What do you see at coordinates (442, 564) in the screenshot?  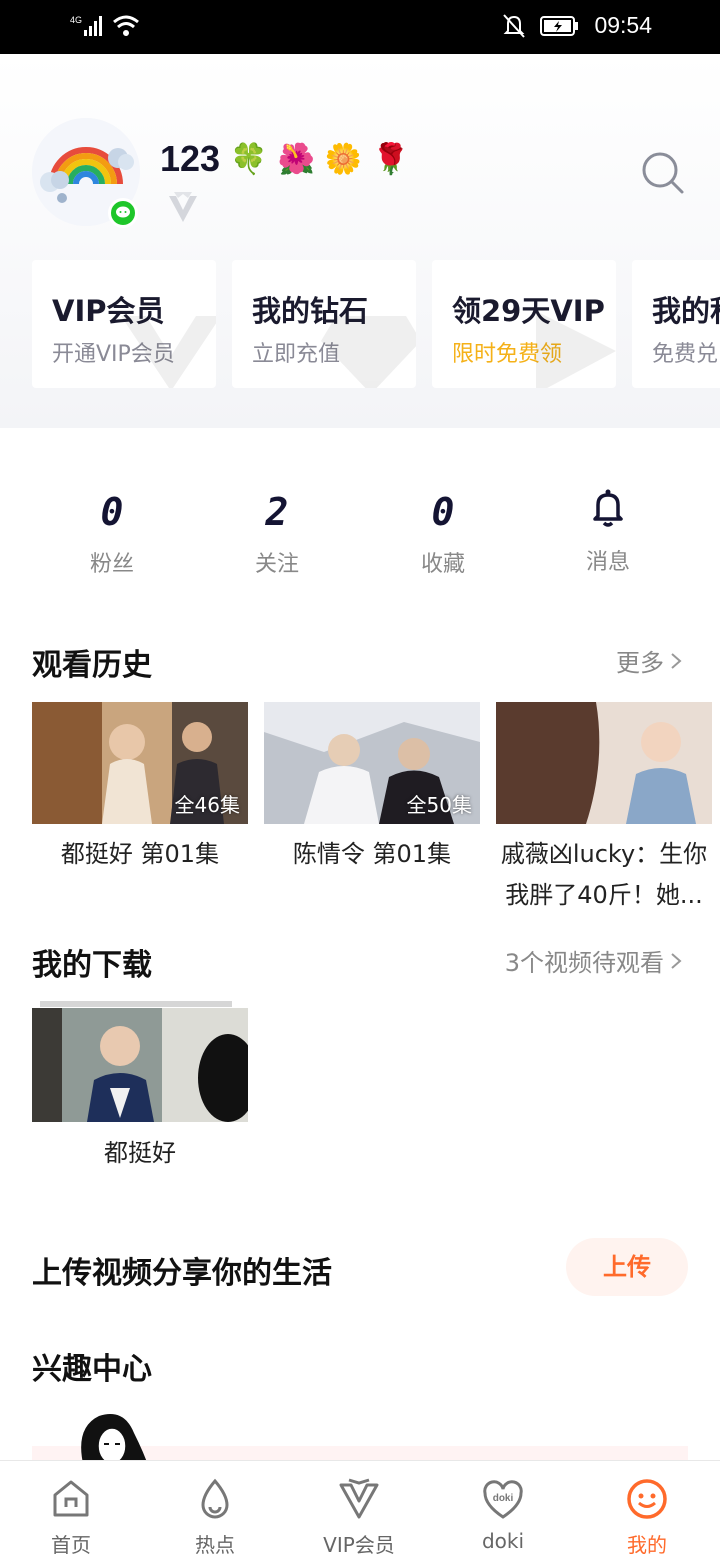 I see `stat-label: 收藏` at bounding box center [442, 564].